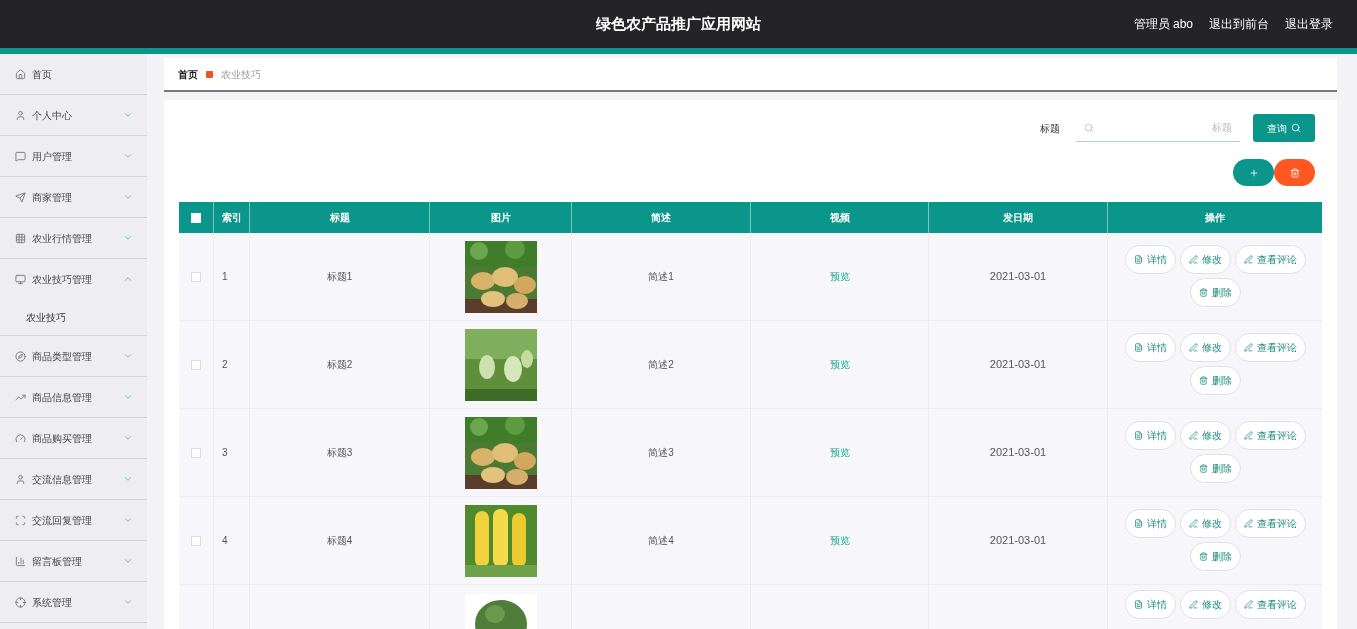  I want to click on header-link: 退出到前台, so click(1239, 24).